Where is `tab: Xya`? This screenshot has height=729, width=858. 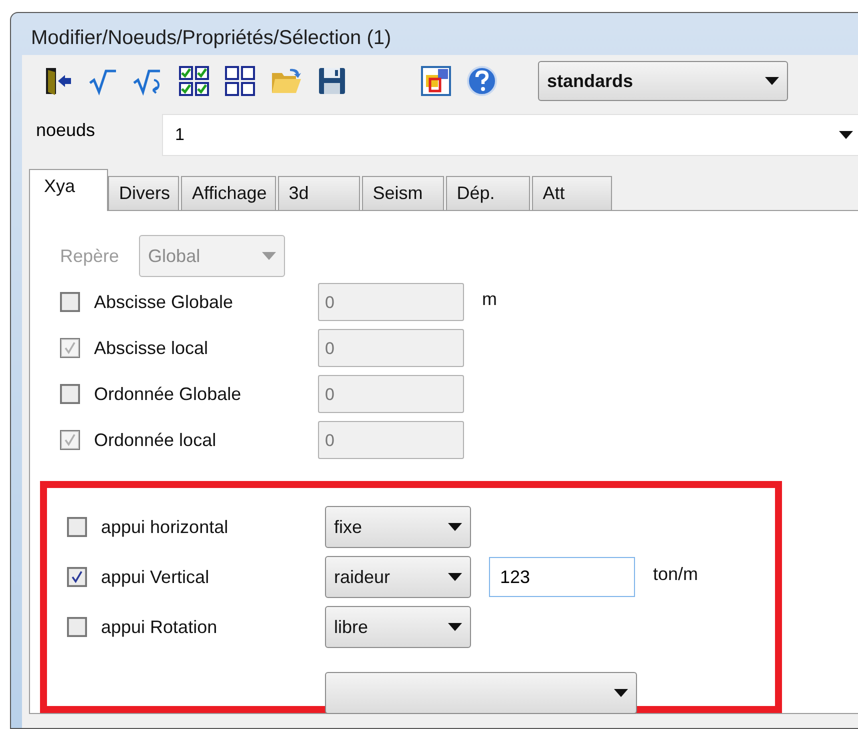 tab: Xya is located at coordinates (68, 190).